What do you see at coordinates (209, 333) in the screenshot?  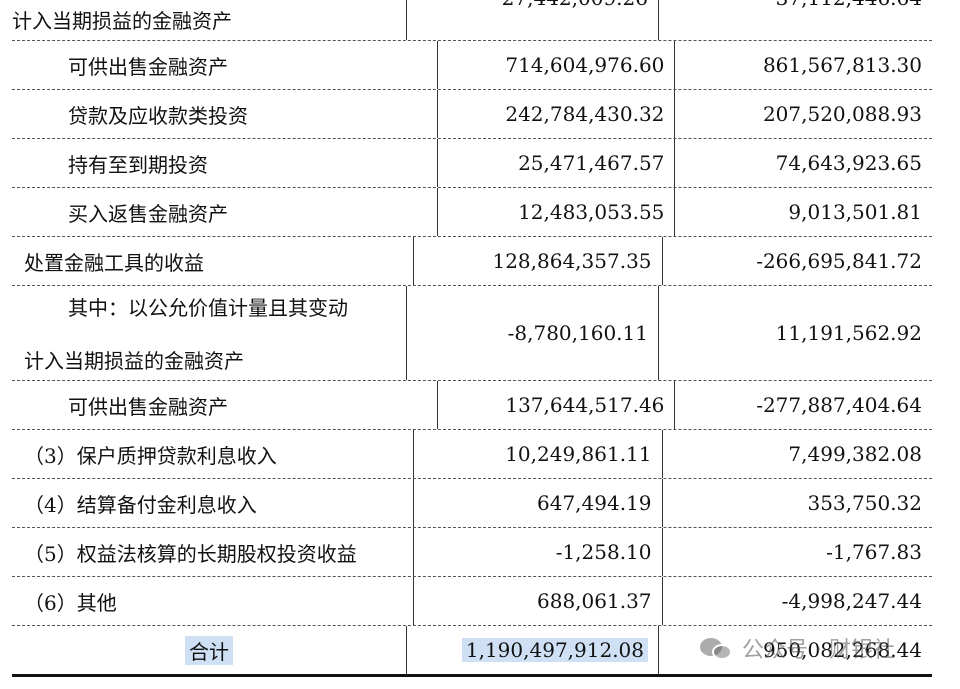 I see `row-label: 其中：以公允价值计量且其变动 计入当期损益的金融资产` at bounding box center [209, 333].